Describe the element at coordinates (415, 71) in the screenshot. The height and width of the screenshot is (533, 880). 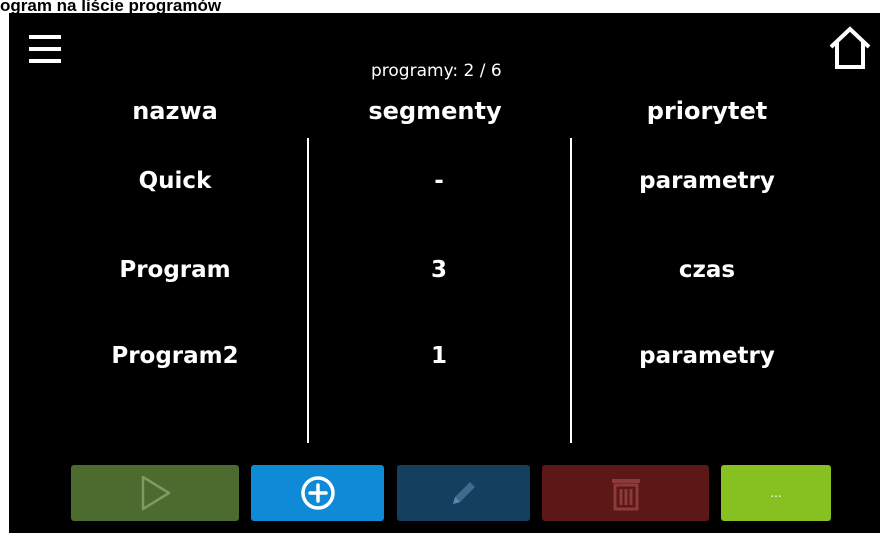
I see `program-counter-label: programy:` at that location.